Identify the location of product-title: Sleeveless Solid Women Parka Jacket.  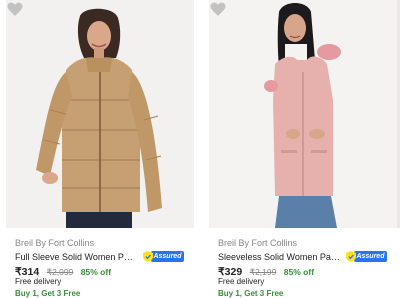
(279, 257).